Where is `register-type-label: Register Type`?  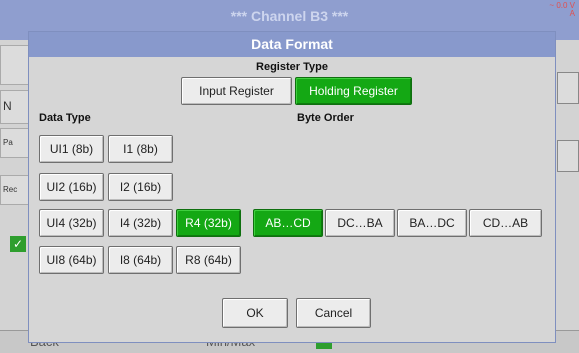 register-type-label: Register Type is located at coordinates (292, 67).